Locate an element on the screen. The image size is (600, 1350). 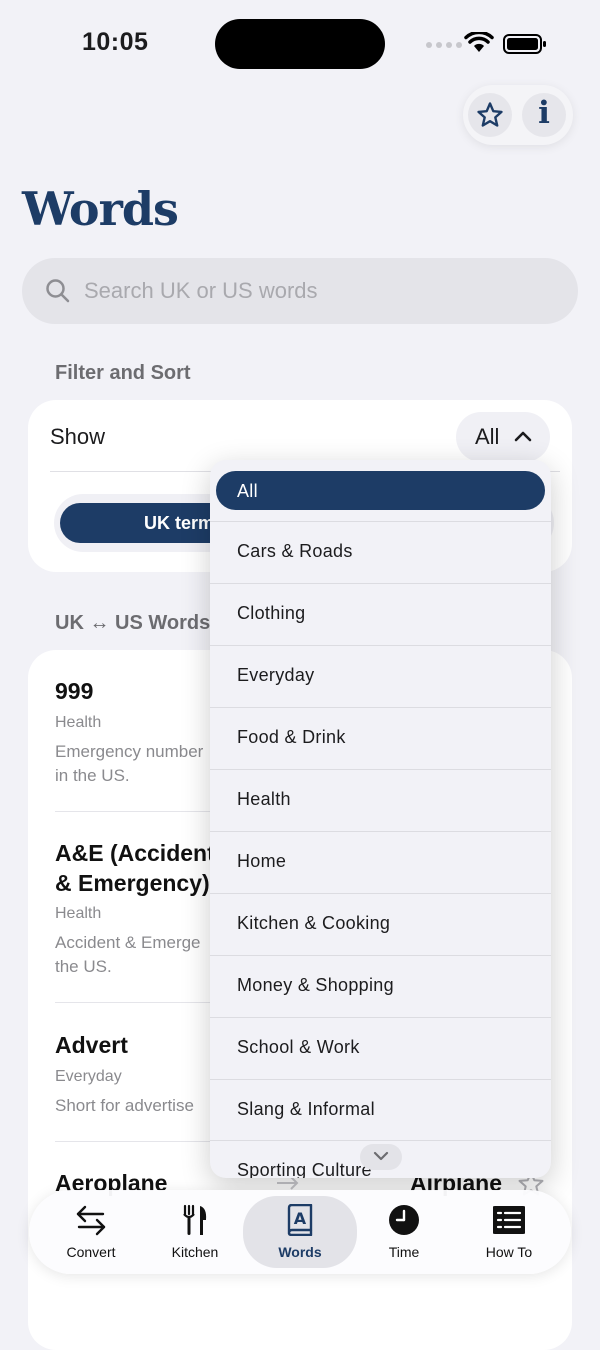
battery-icon is located at coordinates (524, 44).